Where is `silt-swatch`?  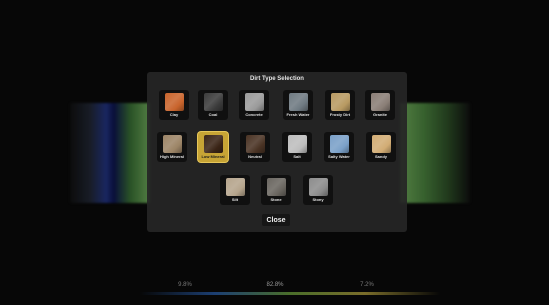 silt-swatch is located at coordinates (235, 187).